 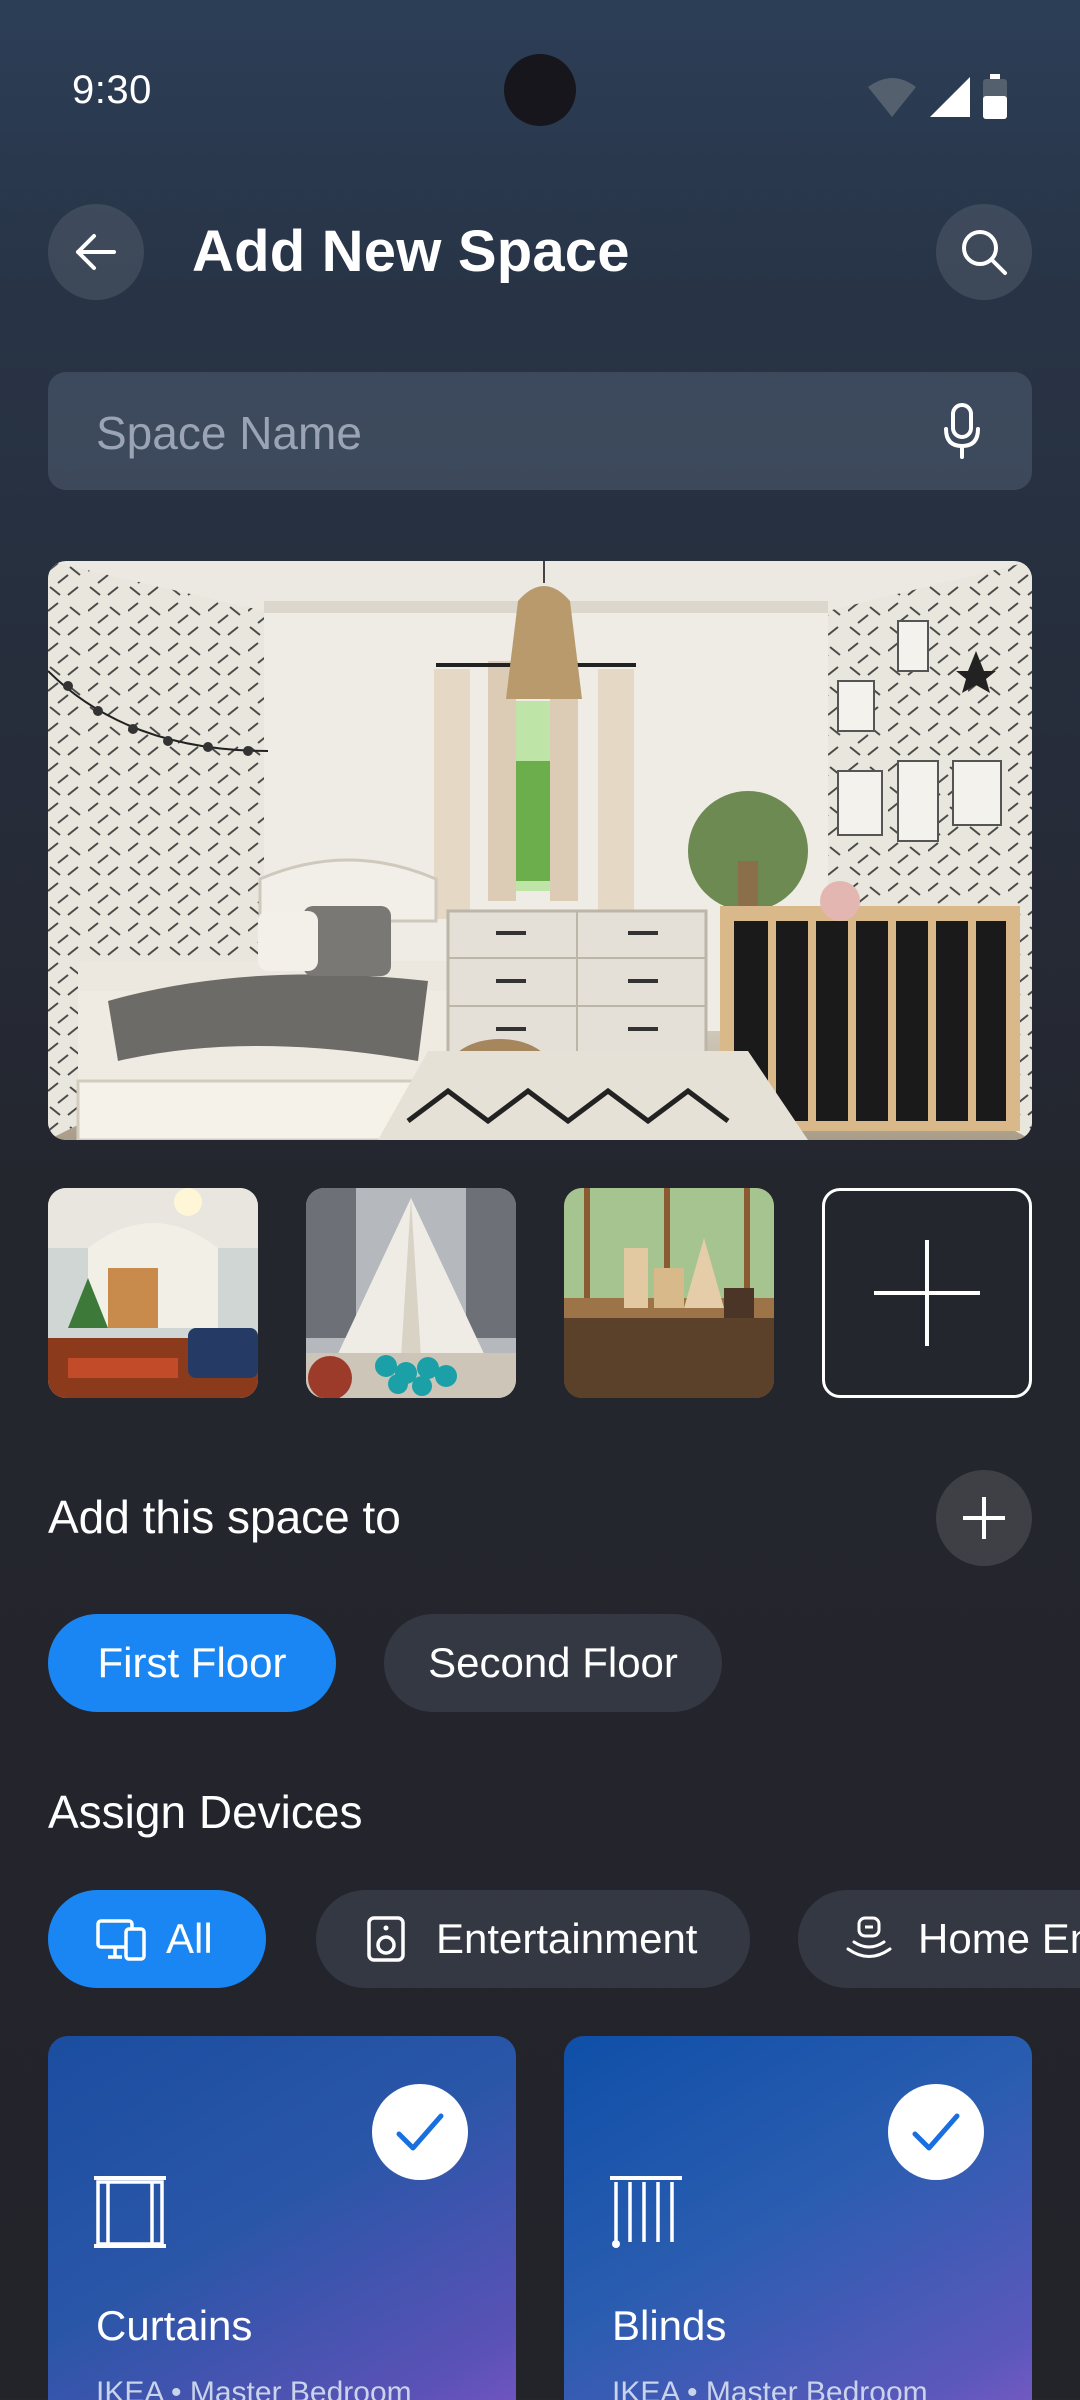 I want to click on back-button, so click(x=96, y=252).